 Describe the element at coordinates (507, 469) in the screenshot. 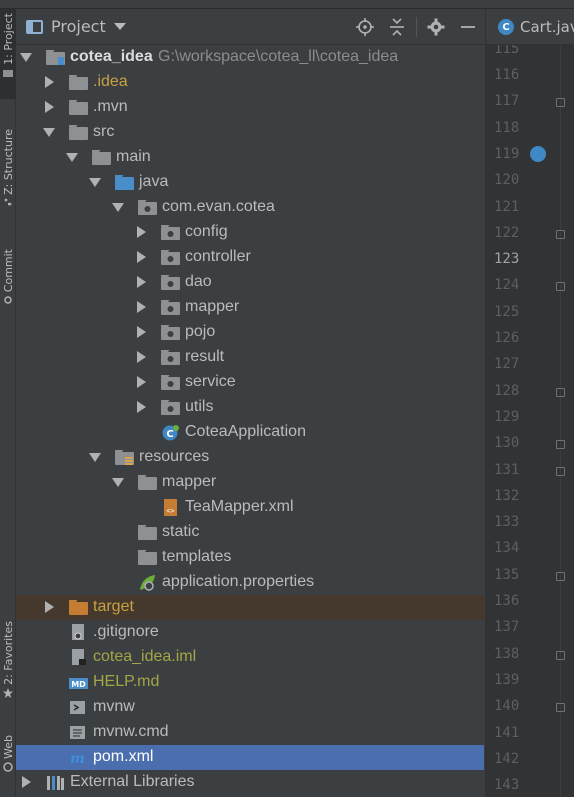

I see `line-number: 131` at that location.